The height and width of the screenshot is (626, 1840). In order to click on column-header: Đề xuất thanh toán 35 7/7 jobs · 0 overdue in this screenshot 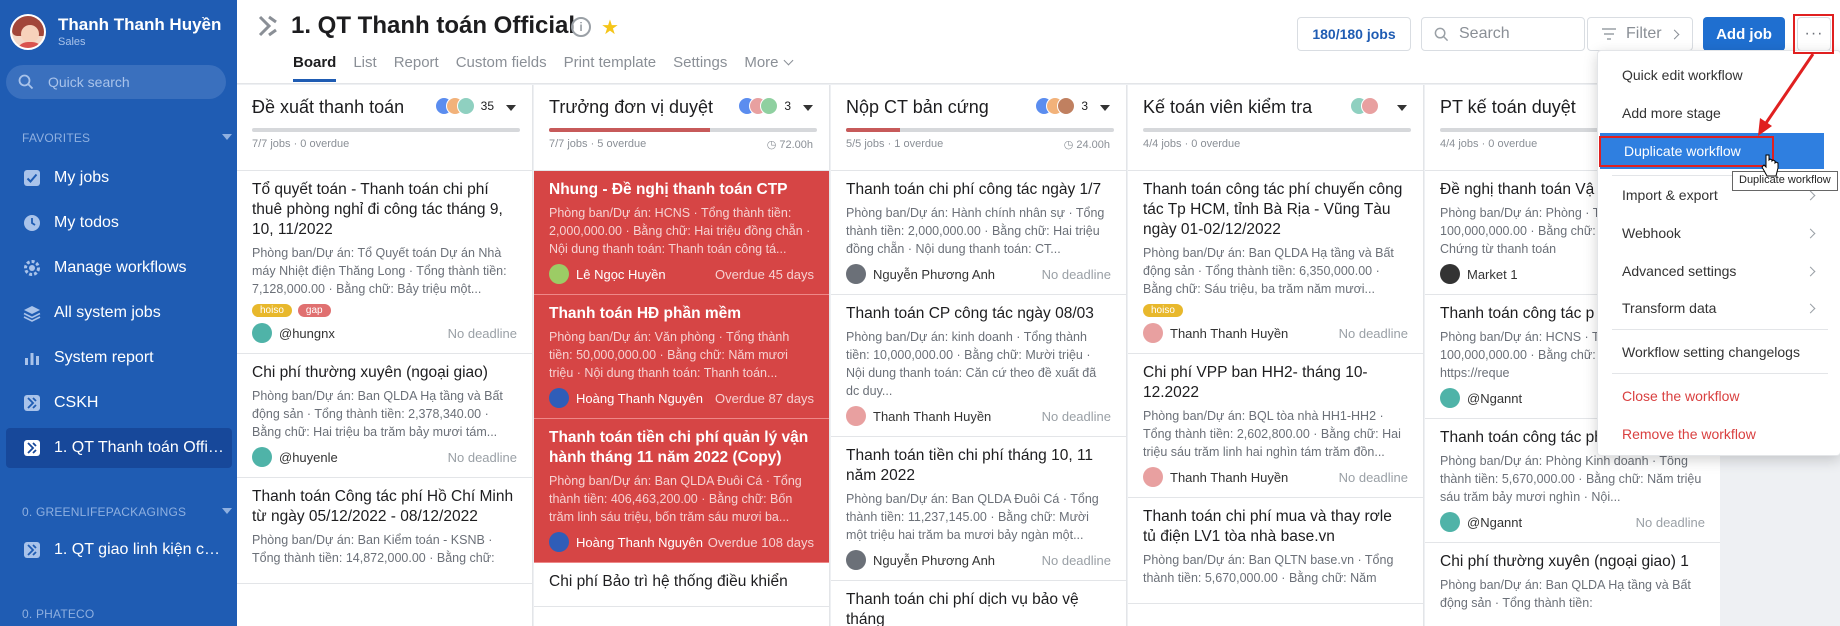, I will do `click(384, 128)`.